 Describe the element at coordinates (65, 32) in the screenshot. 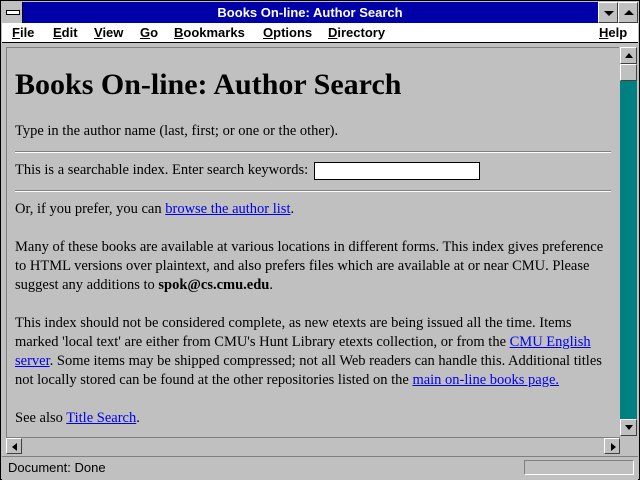

I see `menu-edit: Edit` at that location.